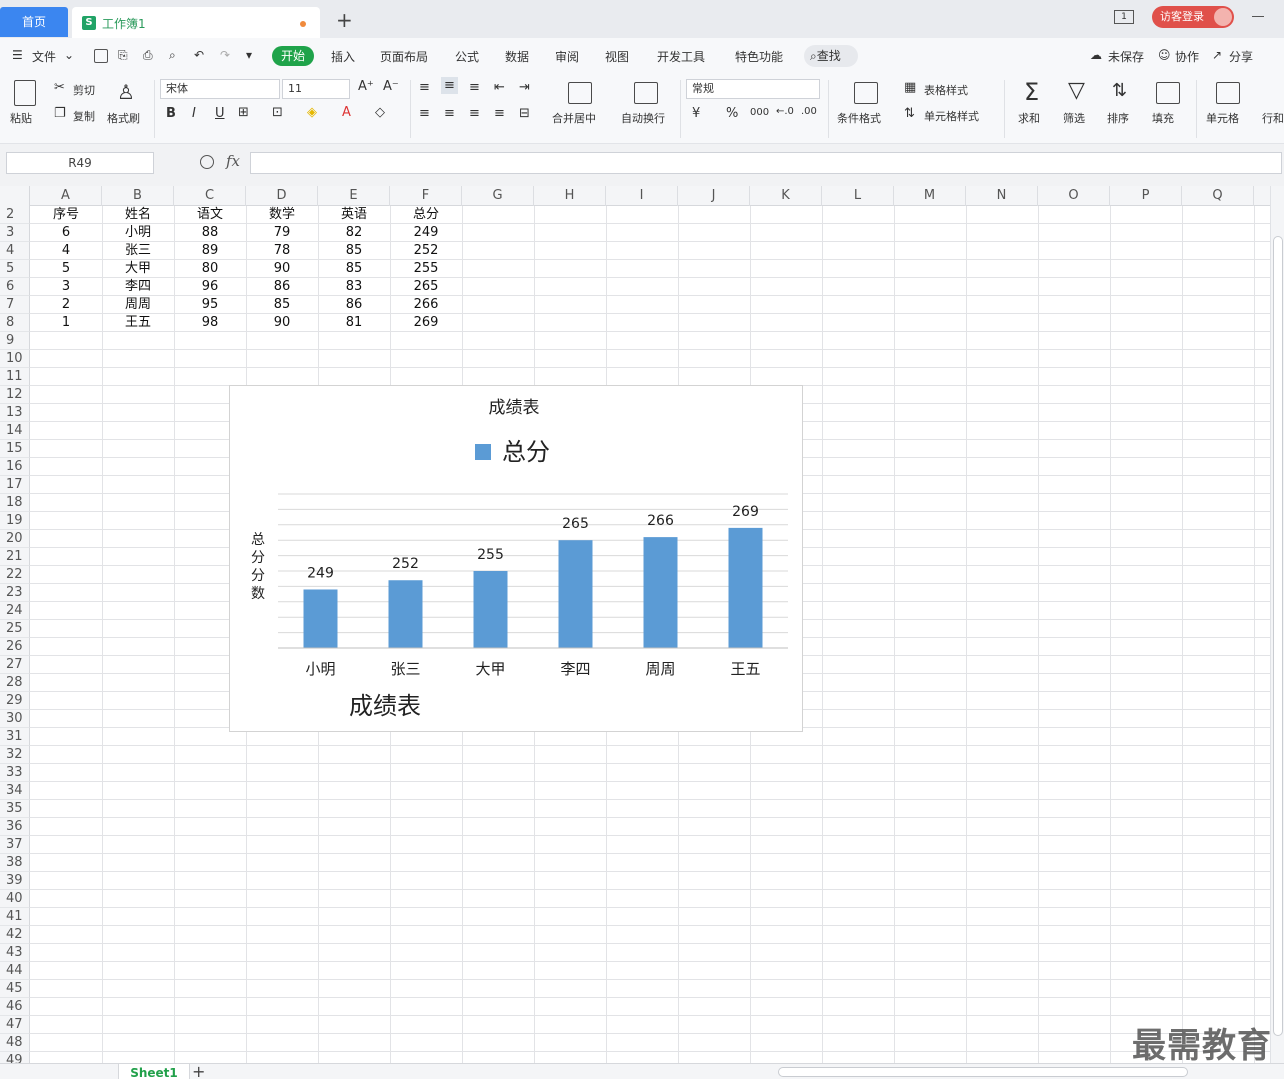  I want to click on row-header: 46, so click(15, 1007).